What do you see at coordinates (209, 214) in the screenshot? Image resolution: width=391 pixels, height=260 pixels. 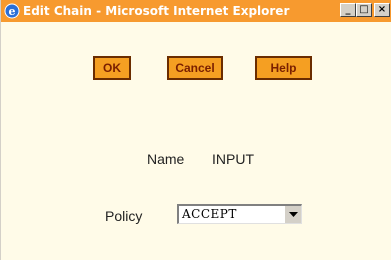 I see `policy-select-value: ACCEPT` at bounding box center [209, 214].